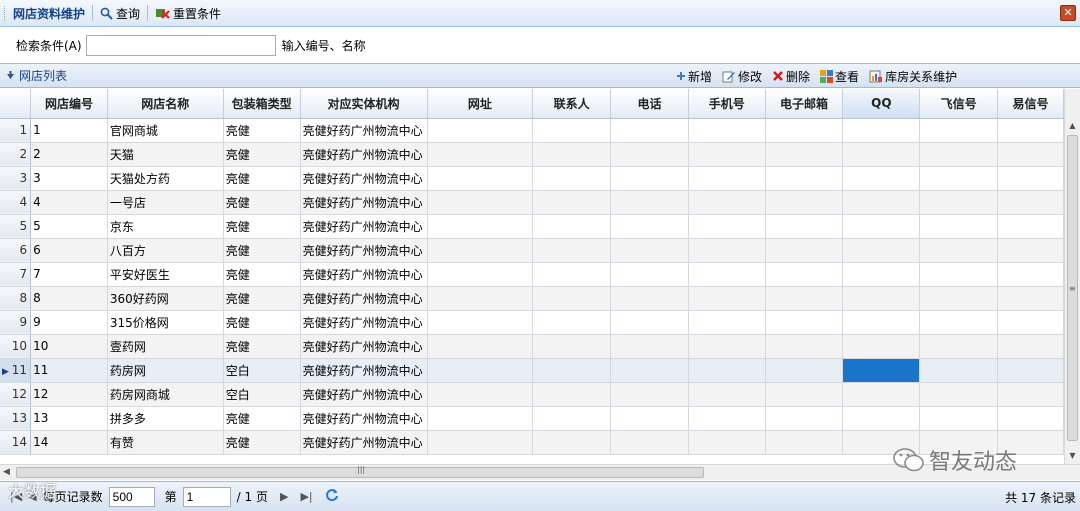 The width and height of the screenshot is (1080, 511). What do you see at coordinates (69, 394) in the screenshot?
I see `cell-shop-id: 12` at bounding box center [69, 394].